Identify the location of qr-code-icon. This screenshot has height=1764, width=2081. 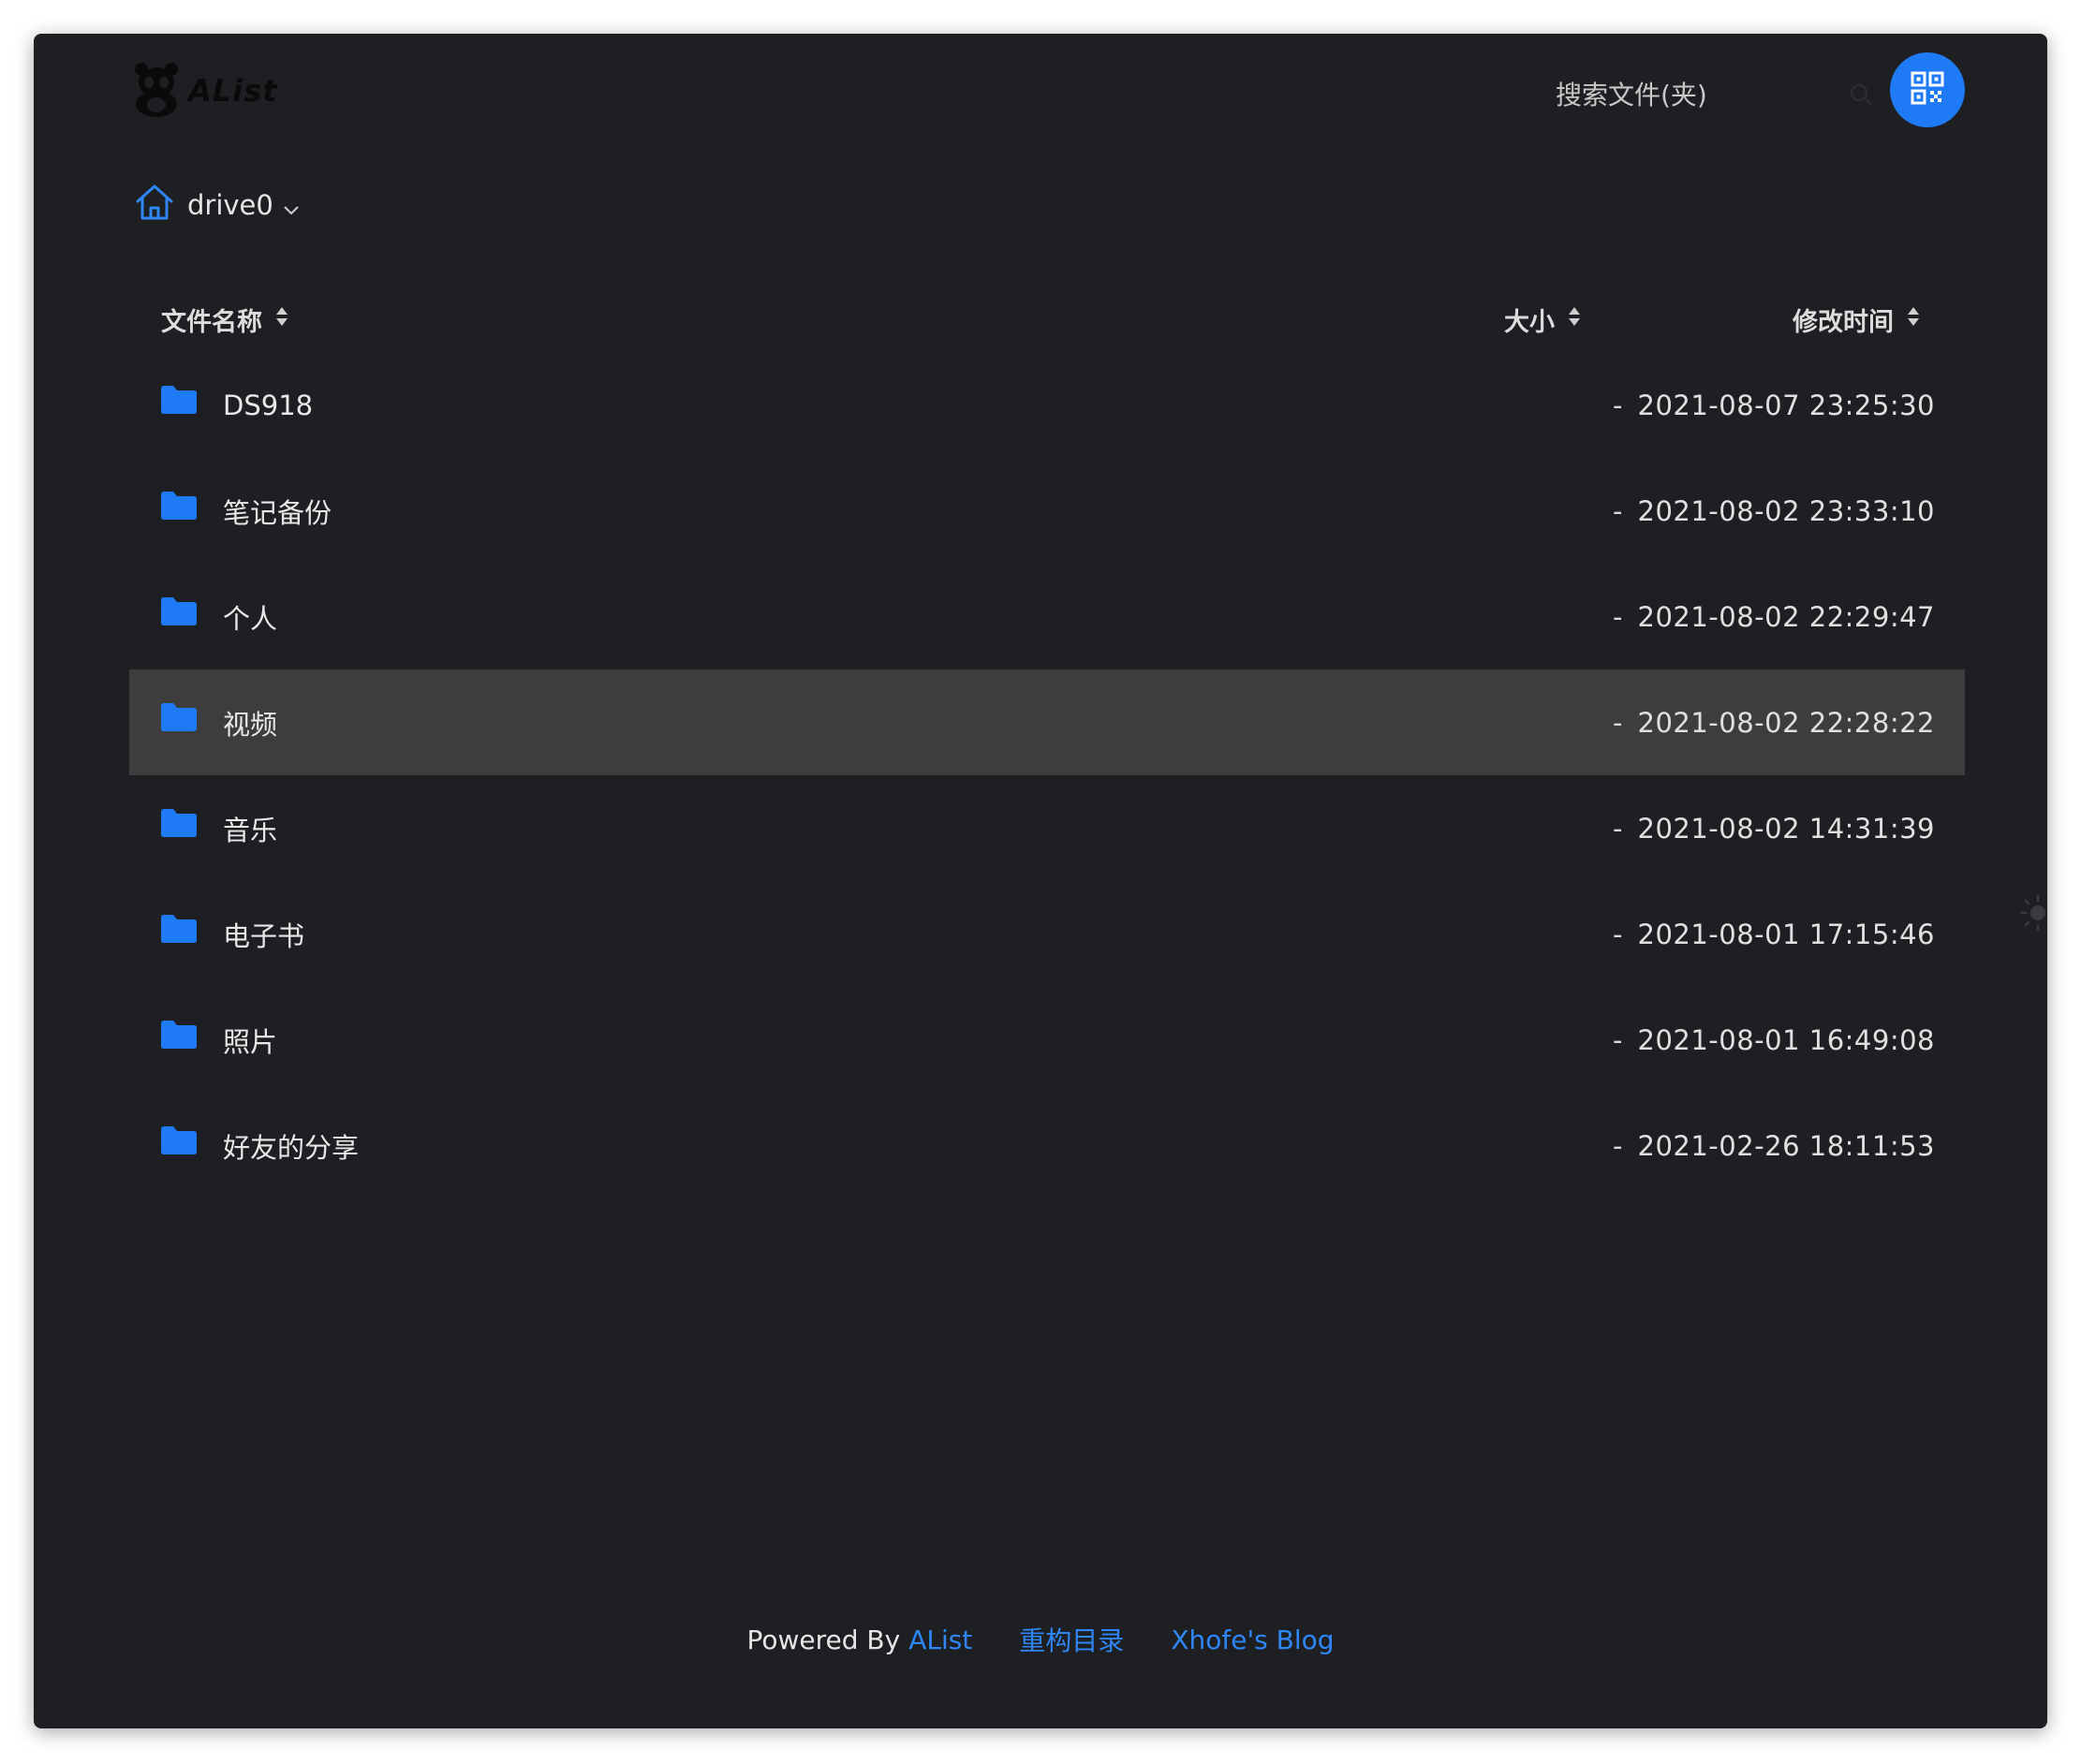
(1927, 90).